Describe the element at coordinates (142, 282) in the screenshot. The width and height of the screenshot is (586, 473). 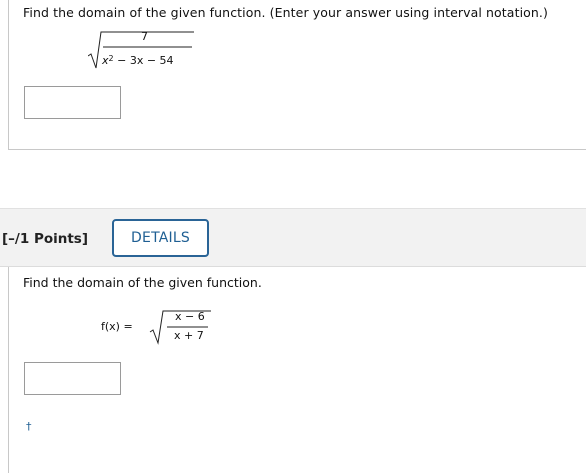
I see `question-2-prompt: Find the domain of the given function.` at that location.